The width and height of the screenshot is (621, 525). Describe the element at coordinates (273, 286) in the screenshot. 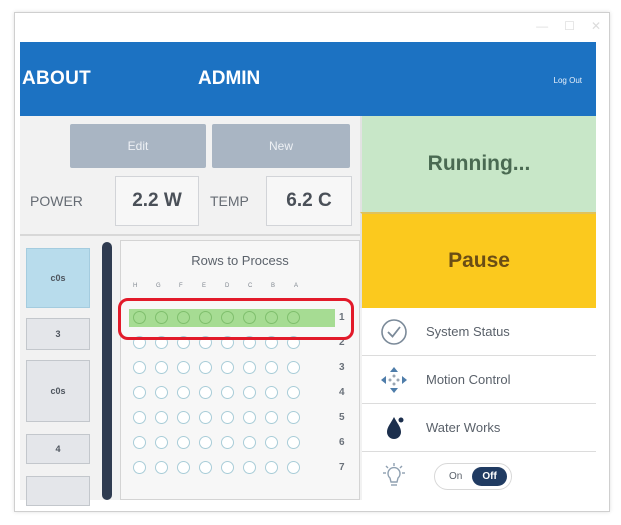

I see `column-letter: B` at that location.